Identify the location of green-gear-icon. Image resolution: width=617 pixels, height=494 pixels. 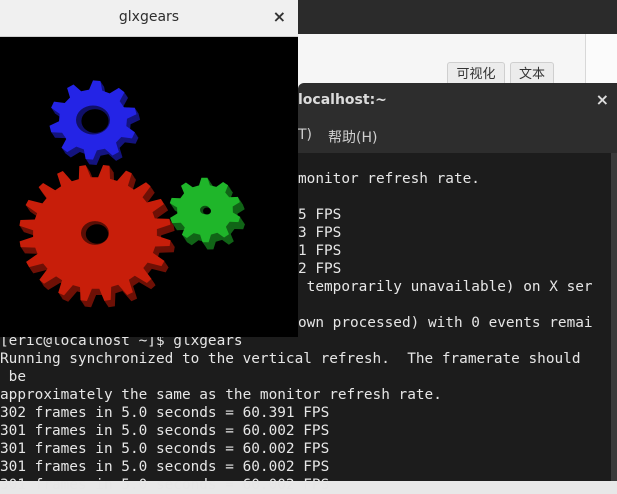
(207, 213).